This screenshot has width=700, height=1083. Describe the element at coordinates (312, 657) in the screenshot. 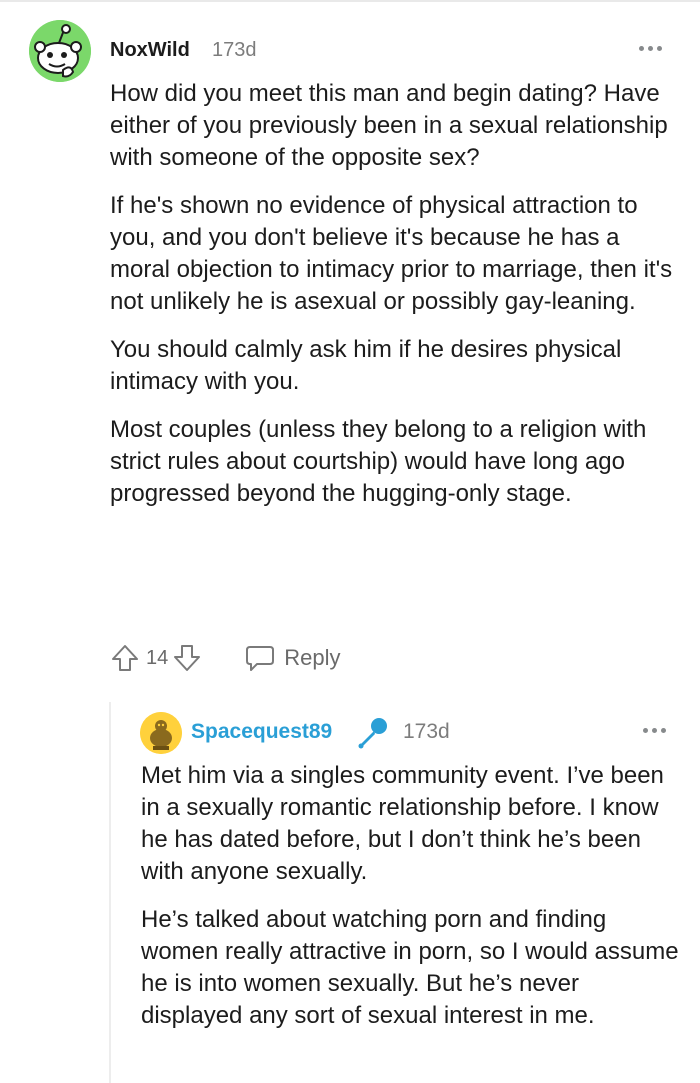

I see `reply-label: Reply` at that location.